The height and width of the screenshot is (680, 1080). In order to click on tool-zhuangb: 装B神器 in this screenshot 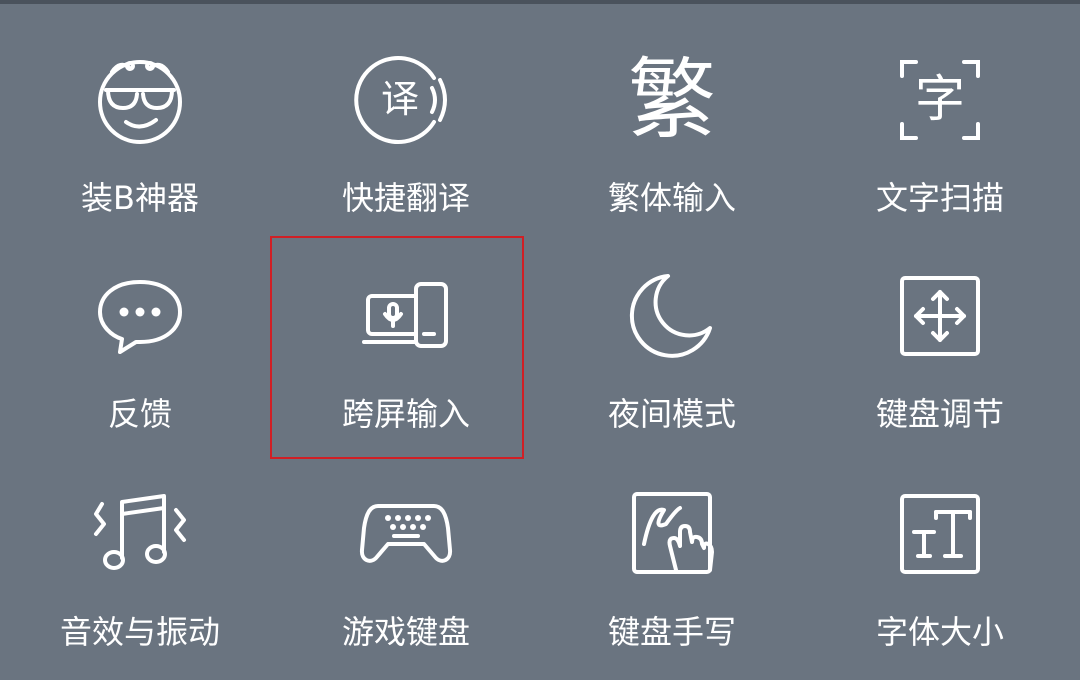, I will do `click(140, 157)`.